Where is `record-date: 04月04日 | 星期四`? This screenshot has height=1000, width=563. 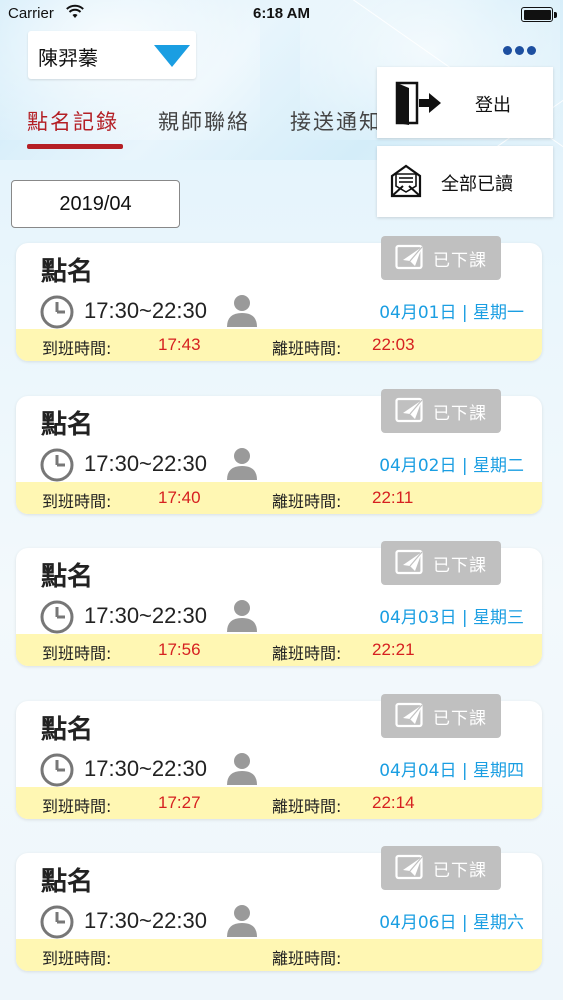
record-date: 04月04日 | 星期四 is located at coordinates (451, 771).